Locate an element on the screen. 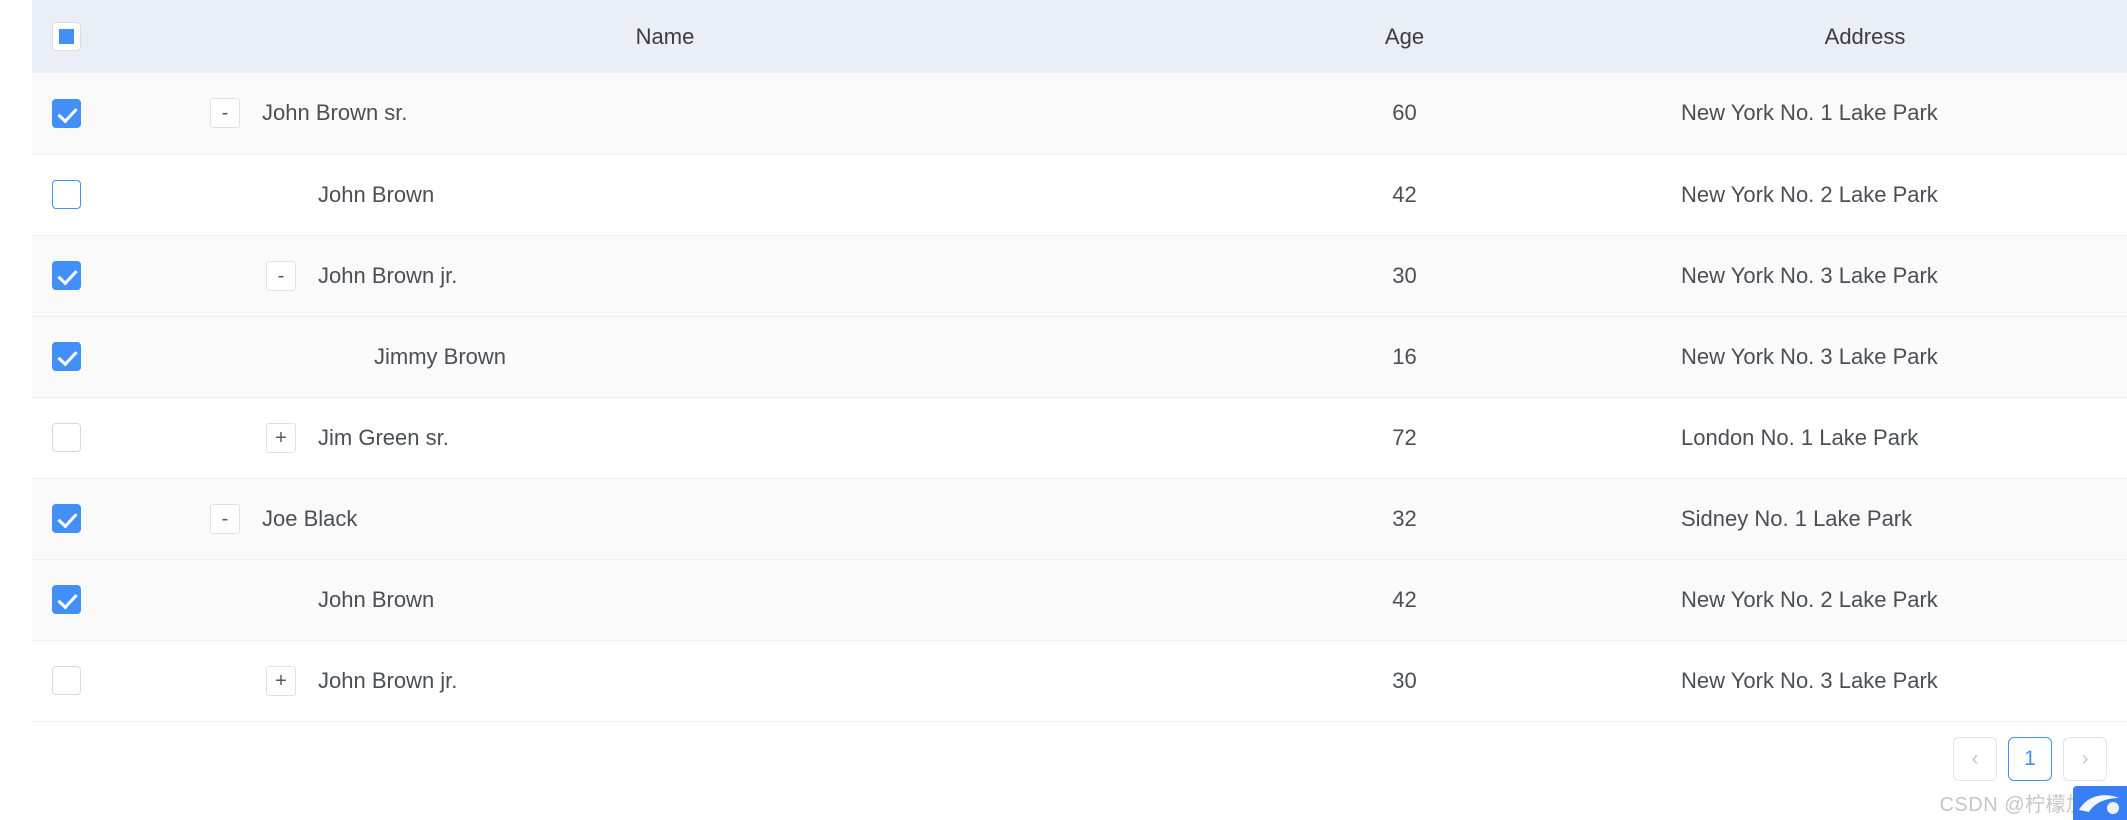 This screenshot has height=820, width=2127. row-age-cell: 72 is located at coordinates (1404, 438).